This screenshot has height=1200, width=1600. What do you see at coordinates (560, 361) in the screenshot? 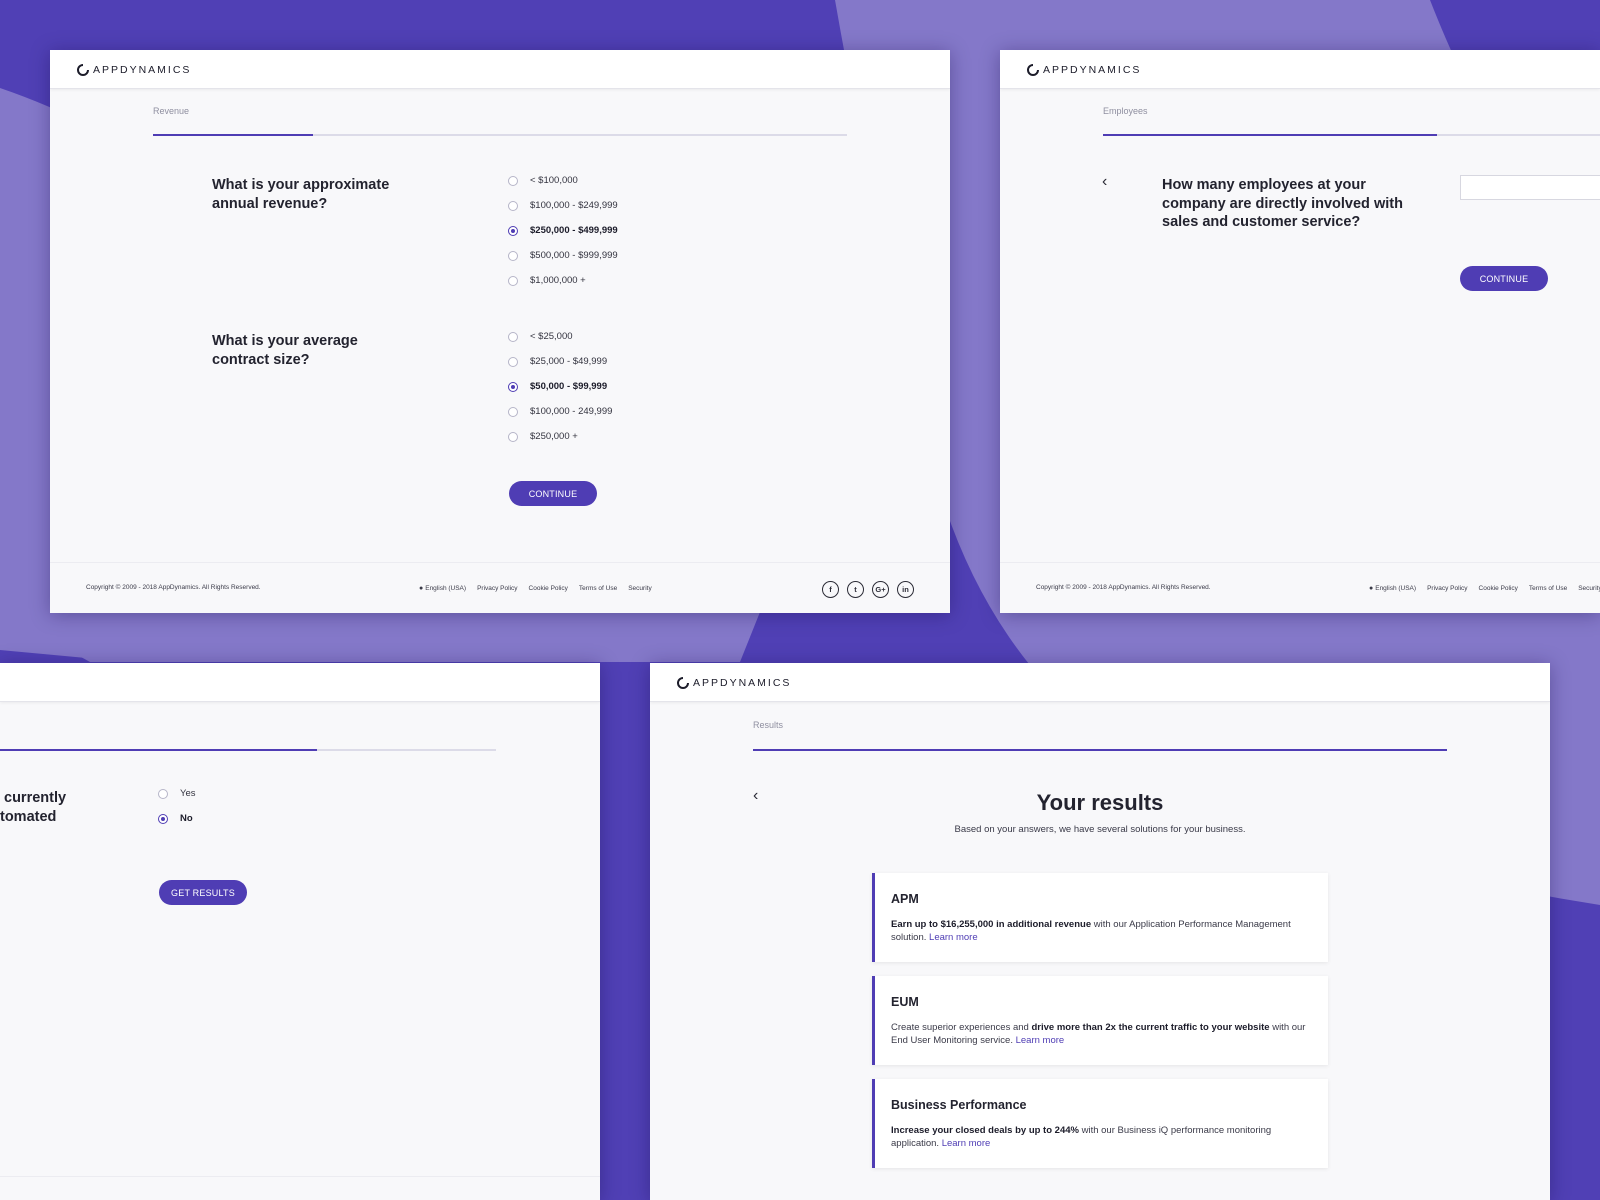
I see `radio-option: $25,000 - $49,999` at bounding box center [560, 361].